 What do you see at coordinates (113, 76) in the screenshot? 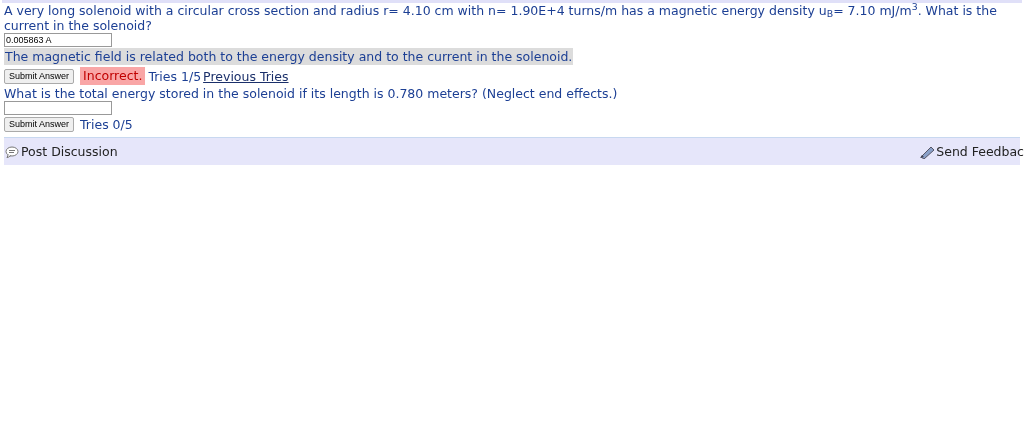
I see `incorrect-label: Incorrect.` at bounding box center [113, 76].